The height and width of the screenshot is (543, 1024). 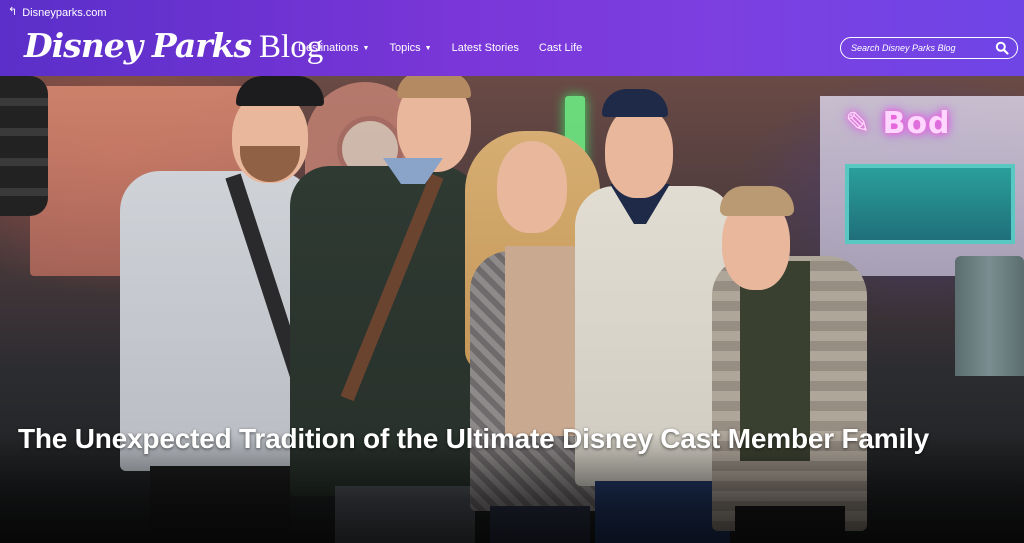 I want to click on nav-topics: Topics ▼, so click(x=410, y=48).